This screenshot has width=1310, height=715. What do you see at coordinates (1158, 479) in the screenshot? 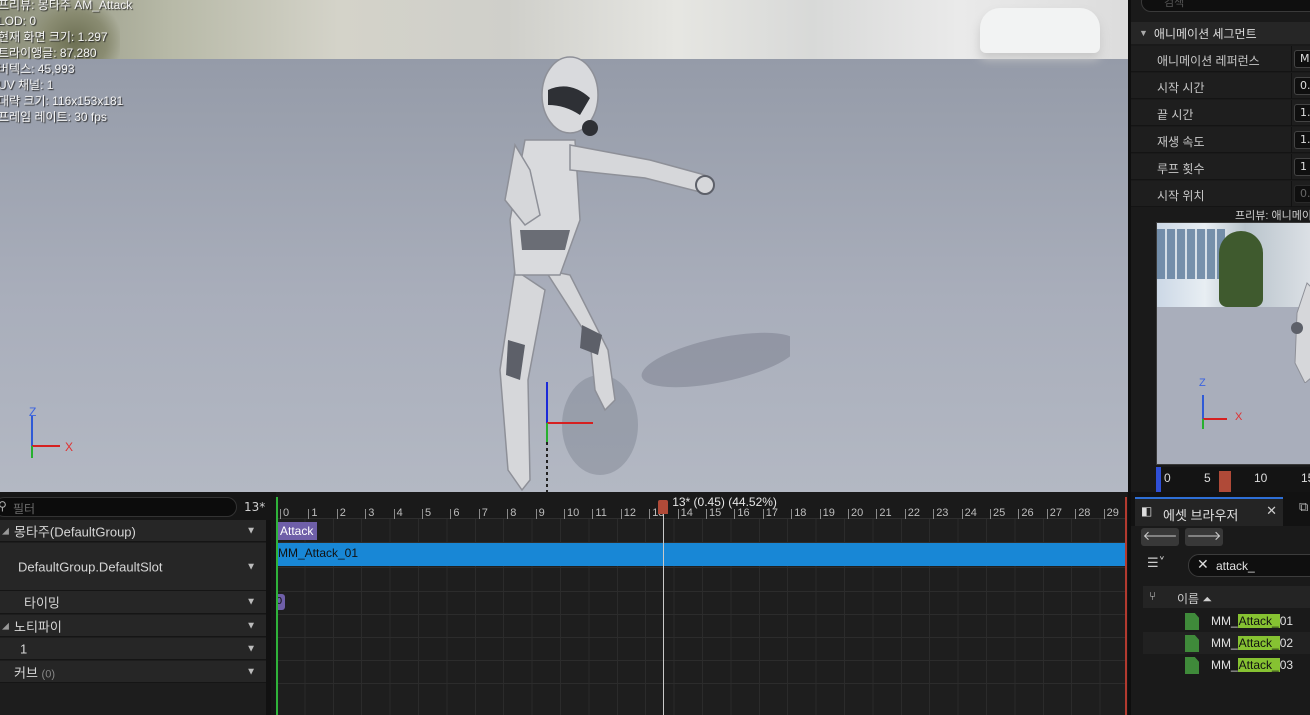
I see `preview-start-marker` at bounding box center [1158, 479].